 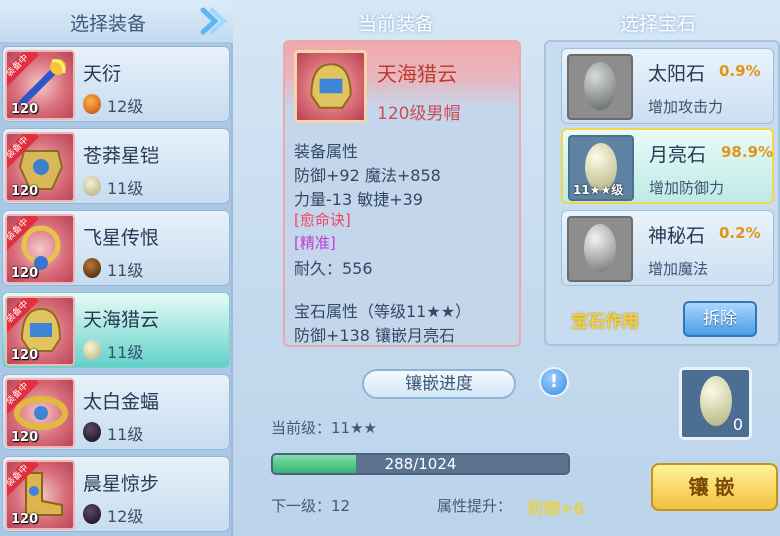 I want to click on equipment-item-6: 装备中 120 晨星惊步 12级, so click(x=116, y=494).